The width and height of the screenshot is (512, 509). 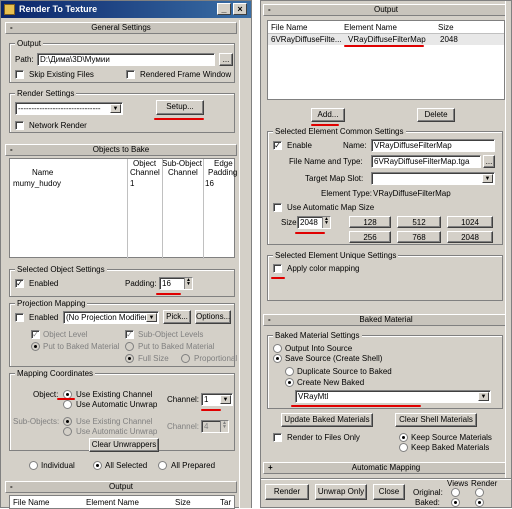 I want to click on row-name: mumy_hudoy, so click(x=37, y=183).